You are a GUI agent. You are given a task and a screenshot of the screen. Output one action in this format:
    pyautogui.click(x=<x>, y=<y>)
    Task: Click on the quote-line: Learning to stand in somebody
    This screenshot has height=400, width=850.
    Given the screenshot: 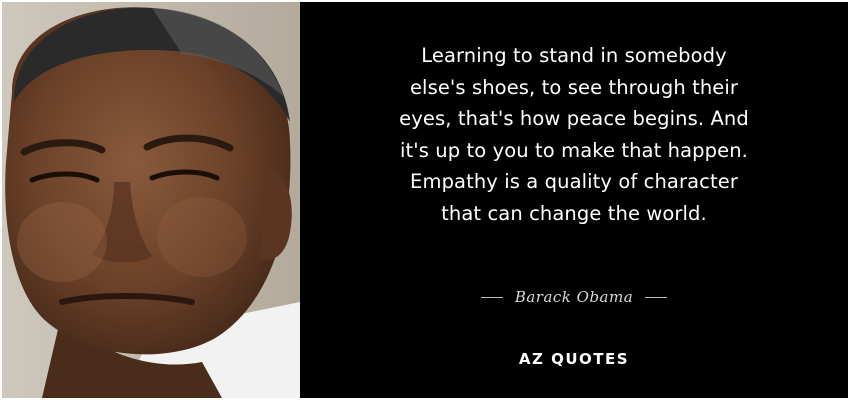 What is the action you would take?
    pyautogui.click(x=574, y=55)
    